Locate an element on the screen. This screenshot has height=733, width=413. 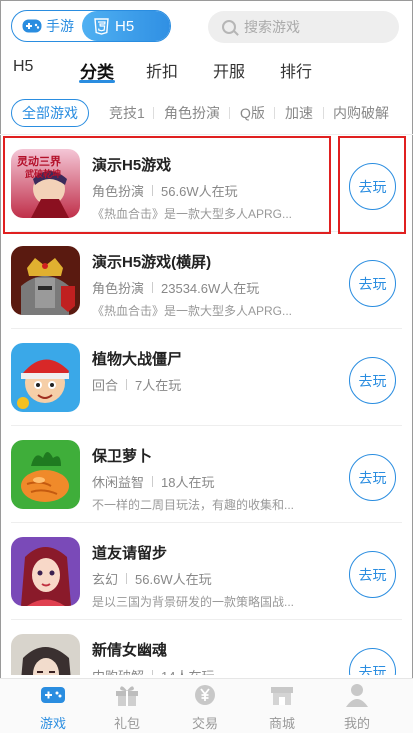
game-row: 保卫萝卜 休闲益智 18人在玩 不一样的二周目玩法，有趣的收集和... 去玩 is located at coordinates (206, 474).